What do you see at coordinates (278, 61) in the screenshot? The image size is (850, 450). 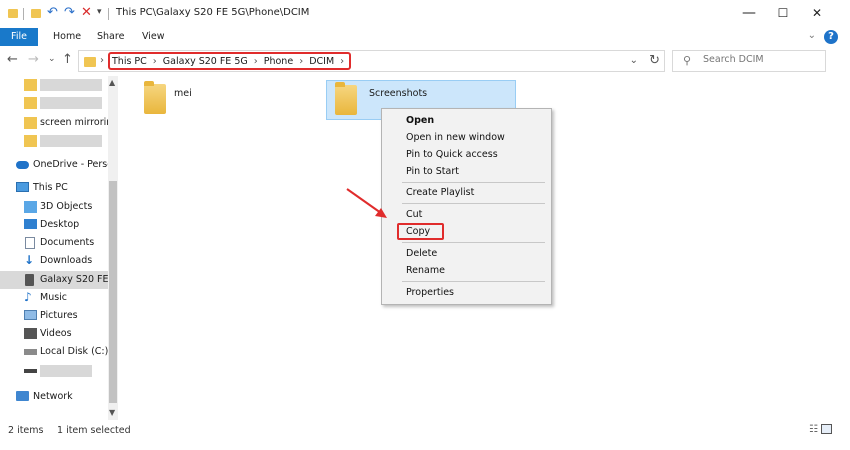 I see `breadcrumb-phone: Phone` at bounding box center [278, 61].